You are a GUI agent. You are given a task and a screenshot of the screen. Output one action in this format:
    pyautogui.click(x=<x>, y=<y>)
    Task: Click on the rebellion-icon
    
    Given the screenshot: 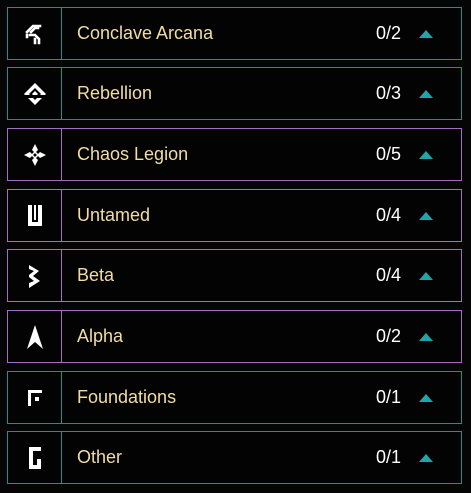 What is the action you would take?
    pyautogui.click(x=34, y=93)
    